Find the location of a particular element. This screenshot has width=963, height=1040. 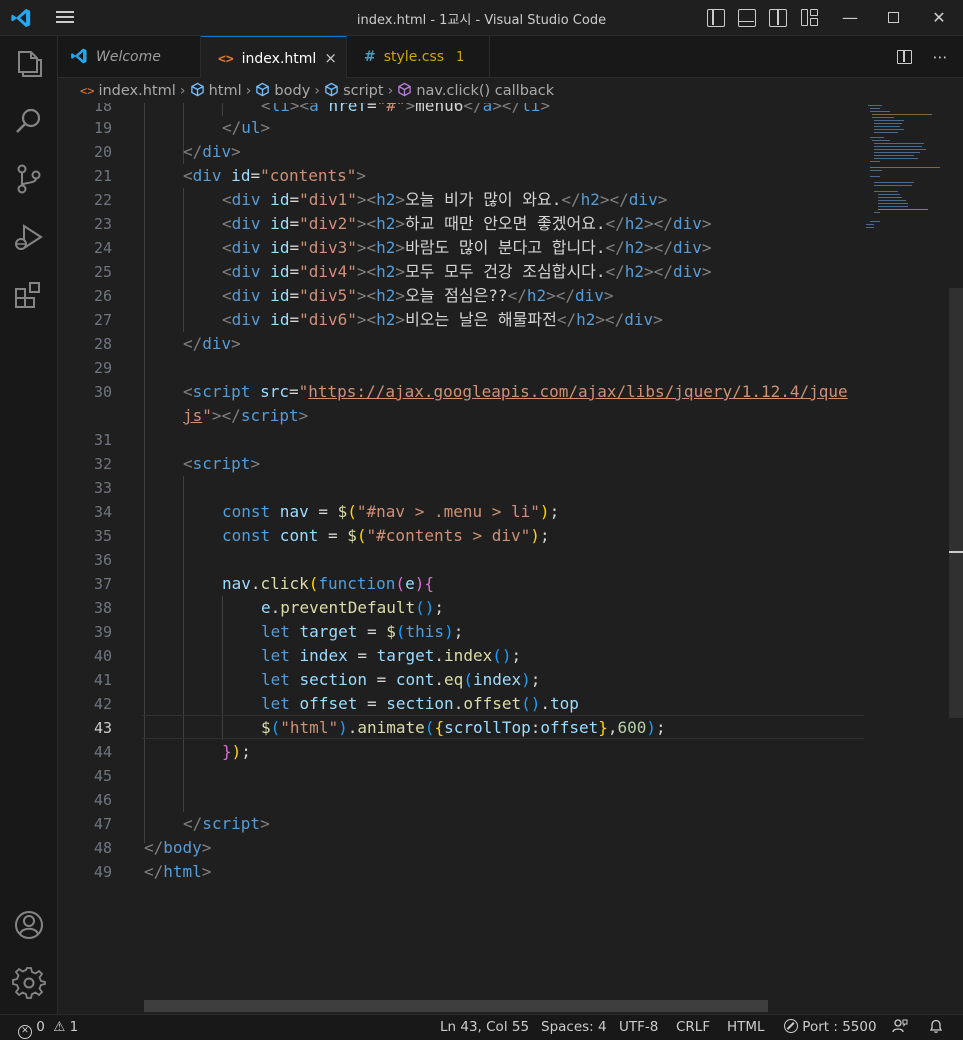

code-line: let section = cont.eq(index); is located at coordinates (401, 679).